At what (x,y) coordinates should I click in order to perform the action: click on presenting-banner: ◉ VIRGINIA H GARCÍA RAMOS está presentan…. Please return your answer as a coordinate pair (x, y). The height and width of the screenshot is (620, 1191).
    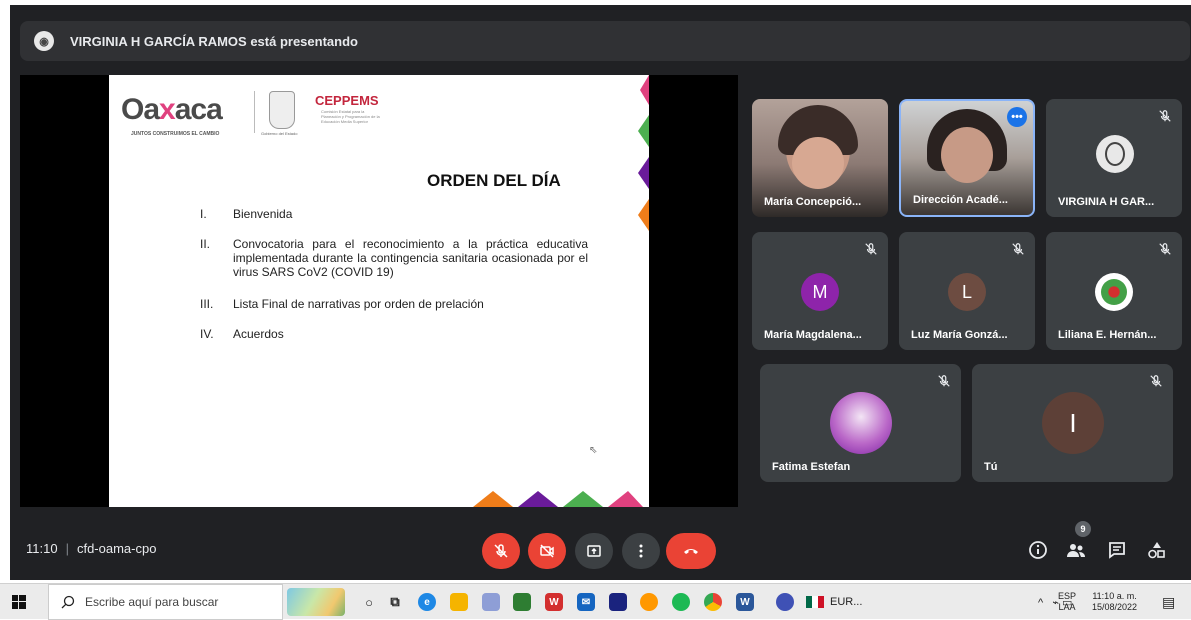
    Looking at the image, I should click on (605, 41).